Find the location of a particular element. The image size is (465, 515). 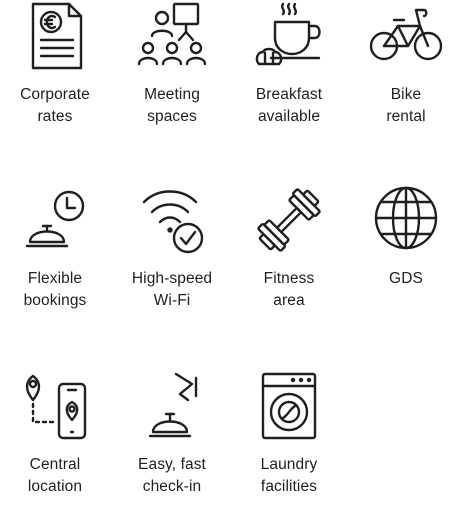

amenity-meeting-spaces: Meeting spaces is located at coordinates (172, 66).